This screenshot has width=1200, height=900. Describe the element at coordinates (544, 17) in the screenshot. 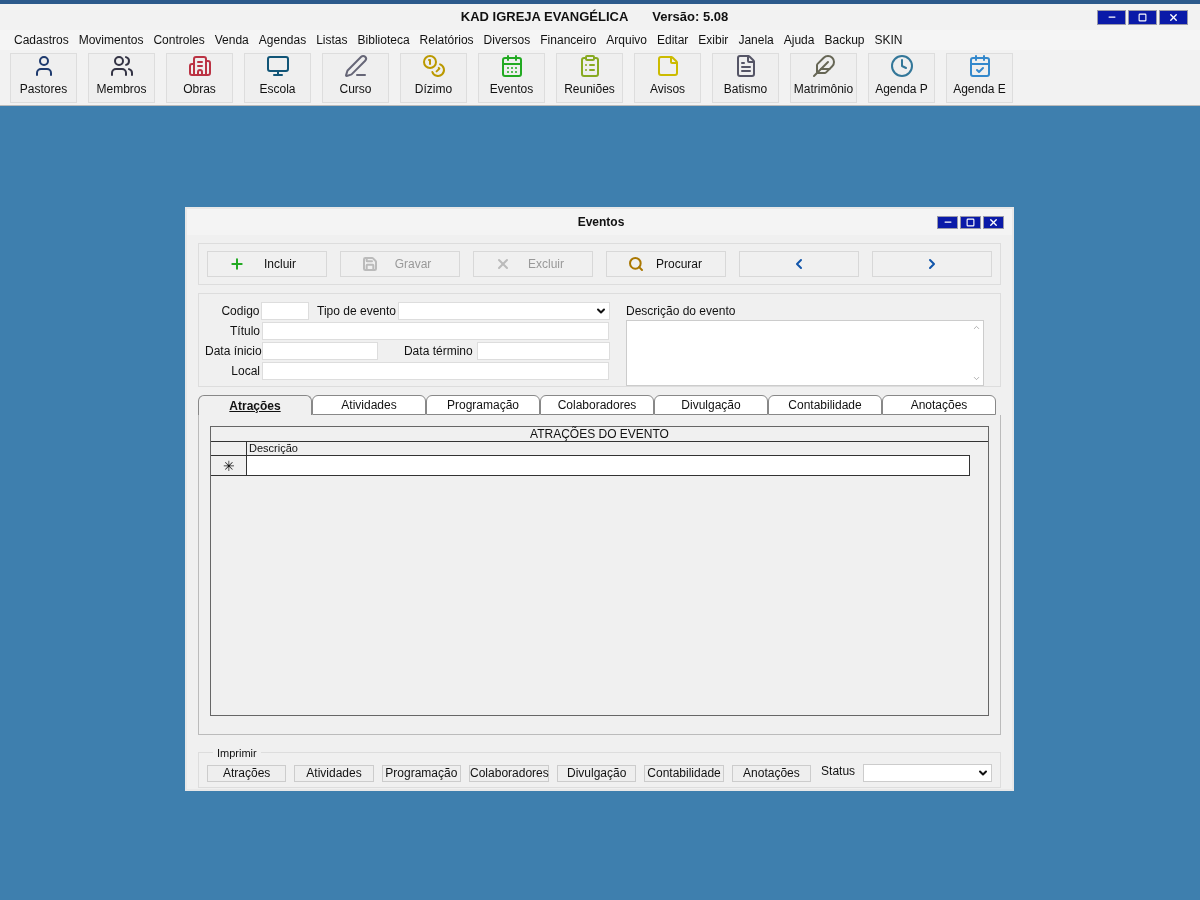

I see `window-title: KAD IGREJA EVANGÉLICA` at that location.